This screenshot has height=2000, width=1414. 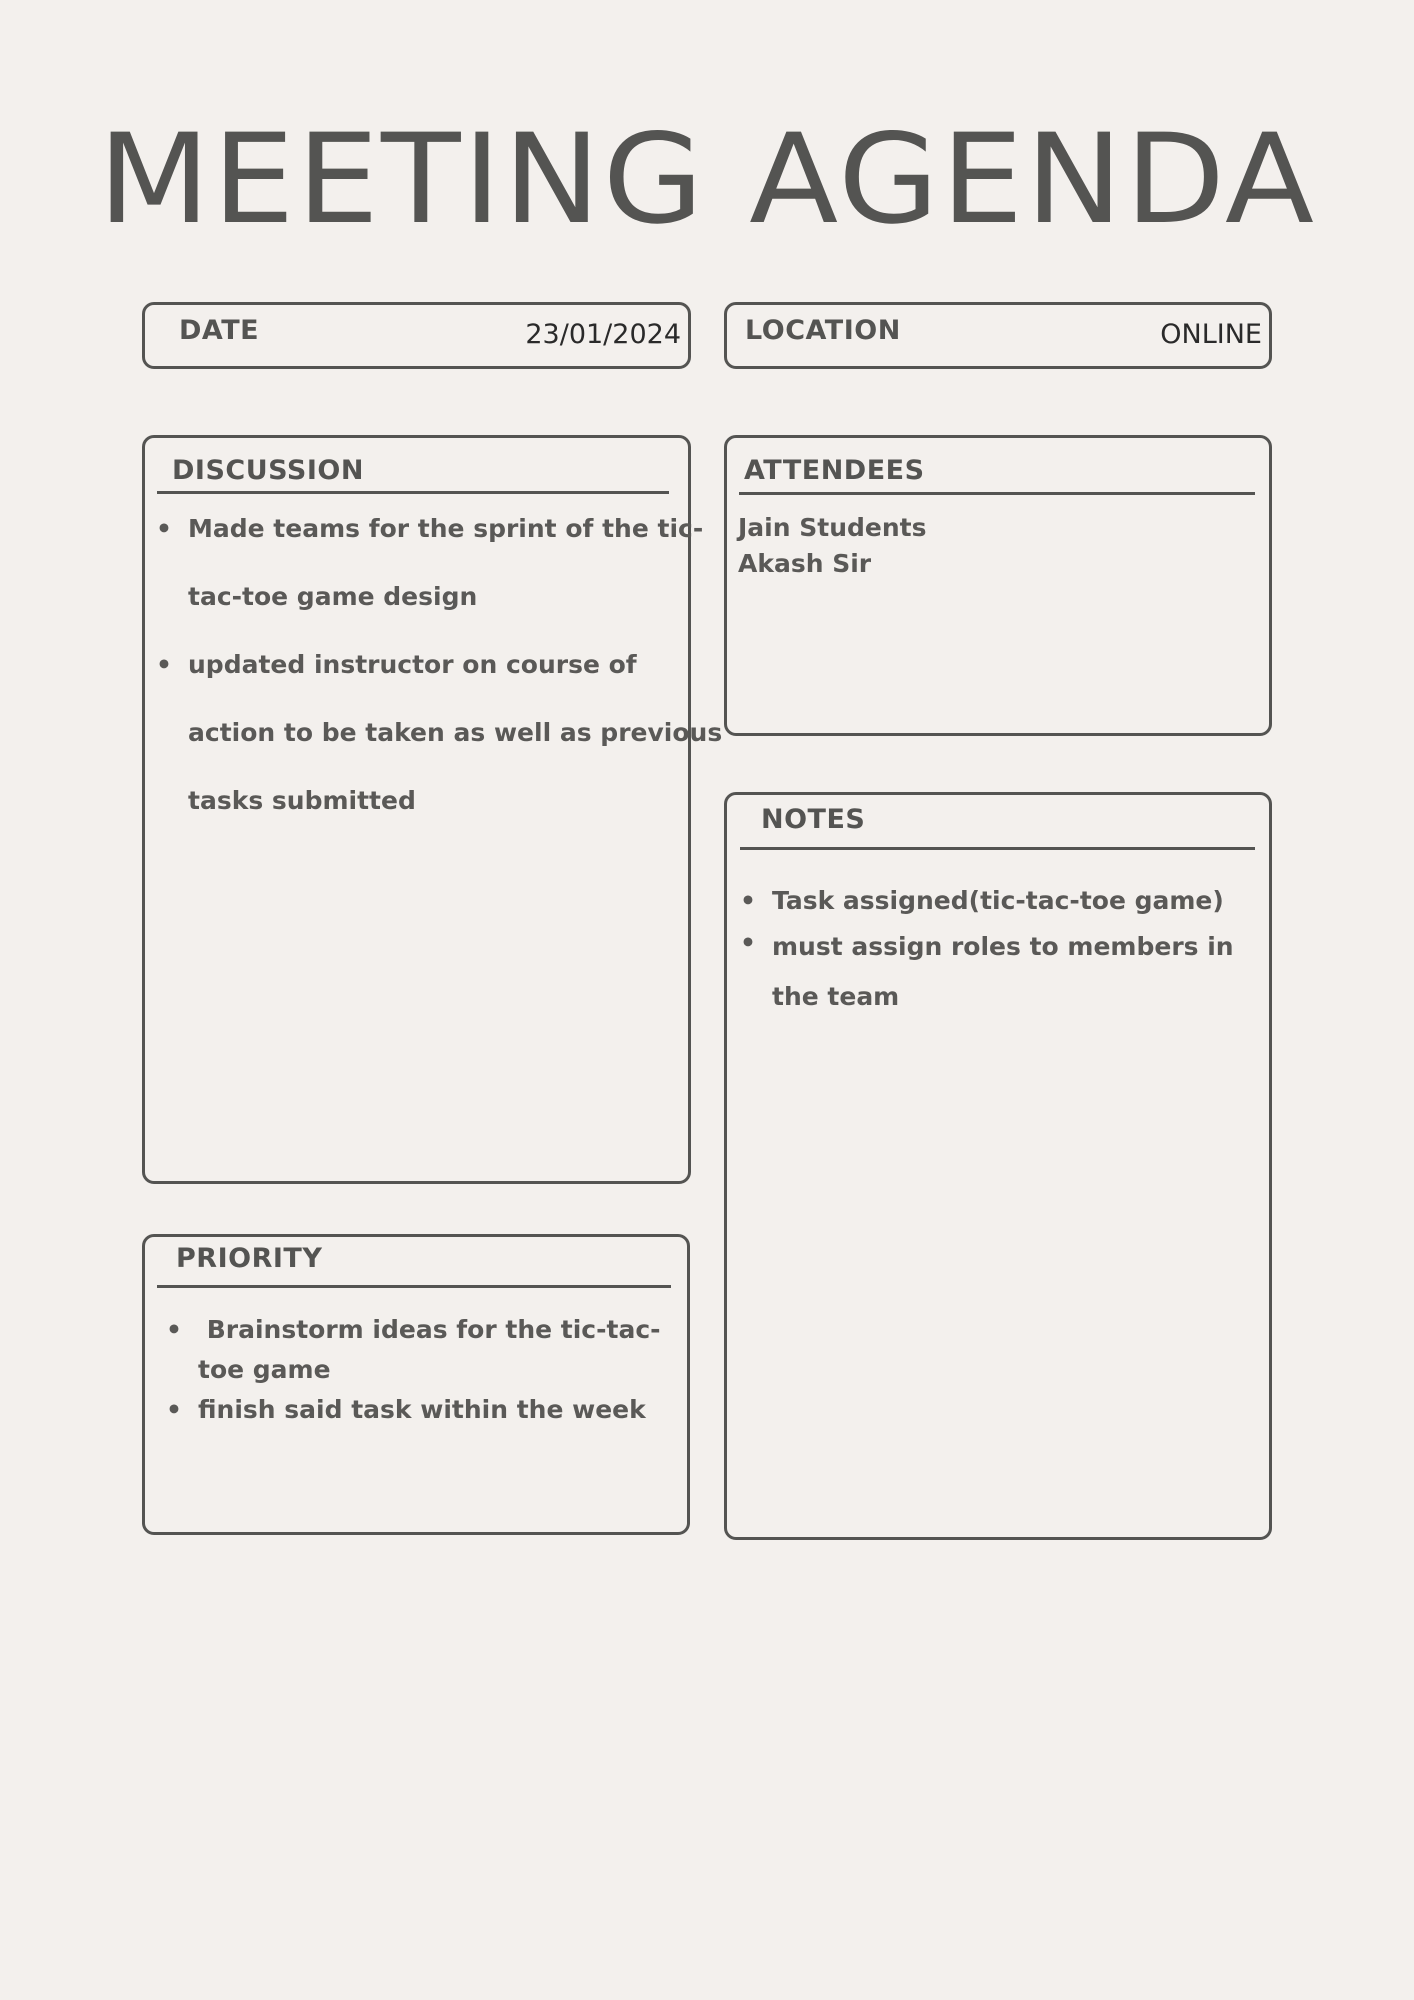 What do you see at coordinates (998, 335) in the screenshot?
I see `location-field: LOCATION ONLINE` at bounding box center [998, 335].